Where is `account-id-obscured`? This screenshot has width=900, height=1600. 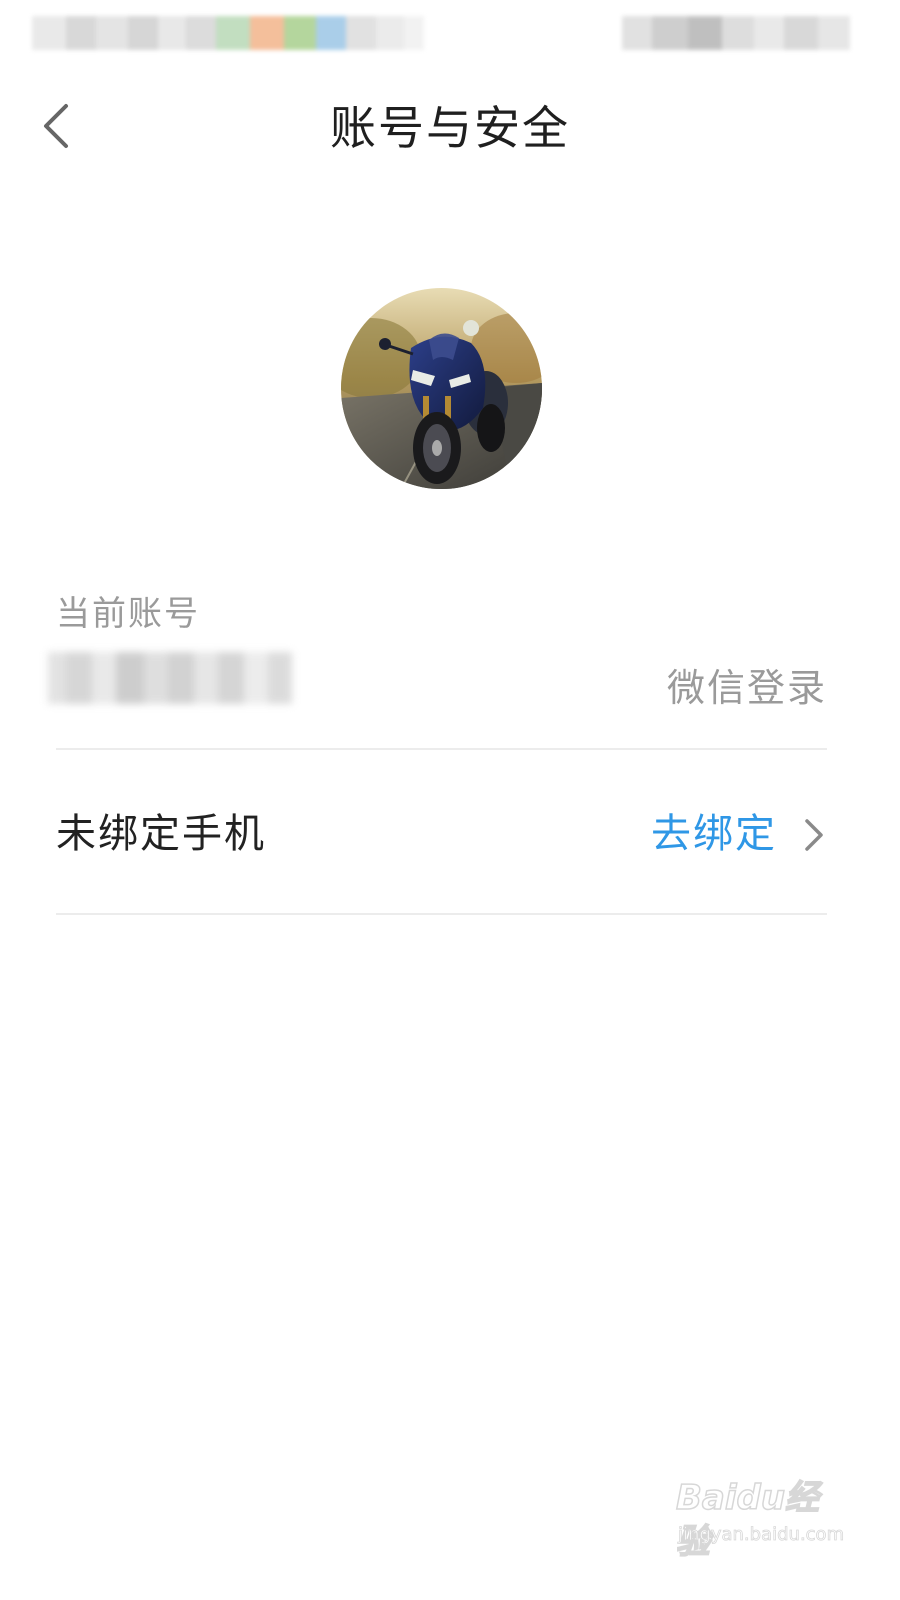 account-id-obscured is located at coordinates (170, 678).